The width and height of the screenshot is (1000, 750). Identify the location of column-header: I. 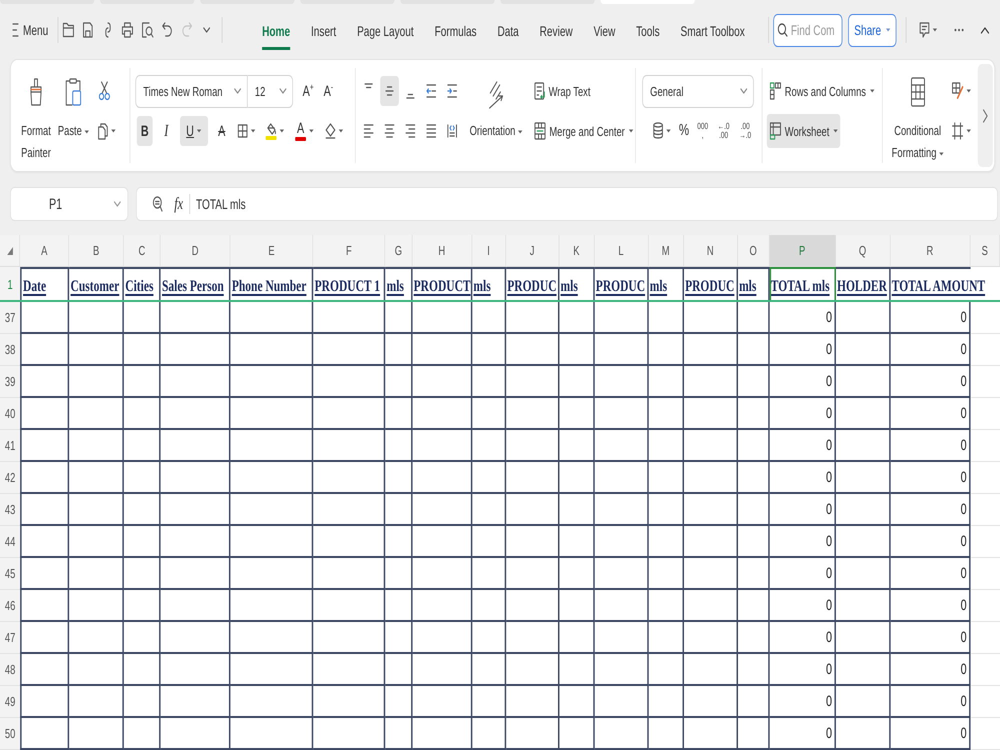
(489, 251).